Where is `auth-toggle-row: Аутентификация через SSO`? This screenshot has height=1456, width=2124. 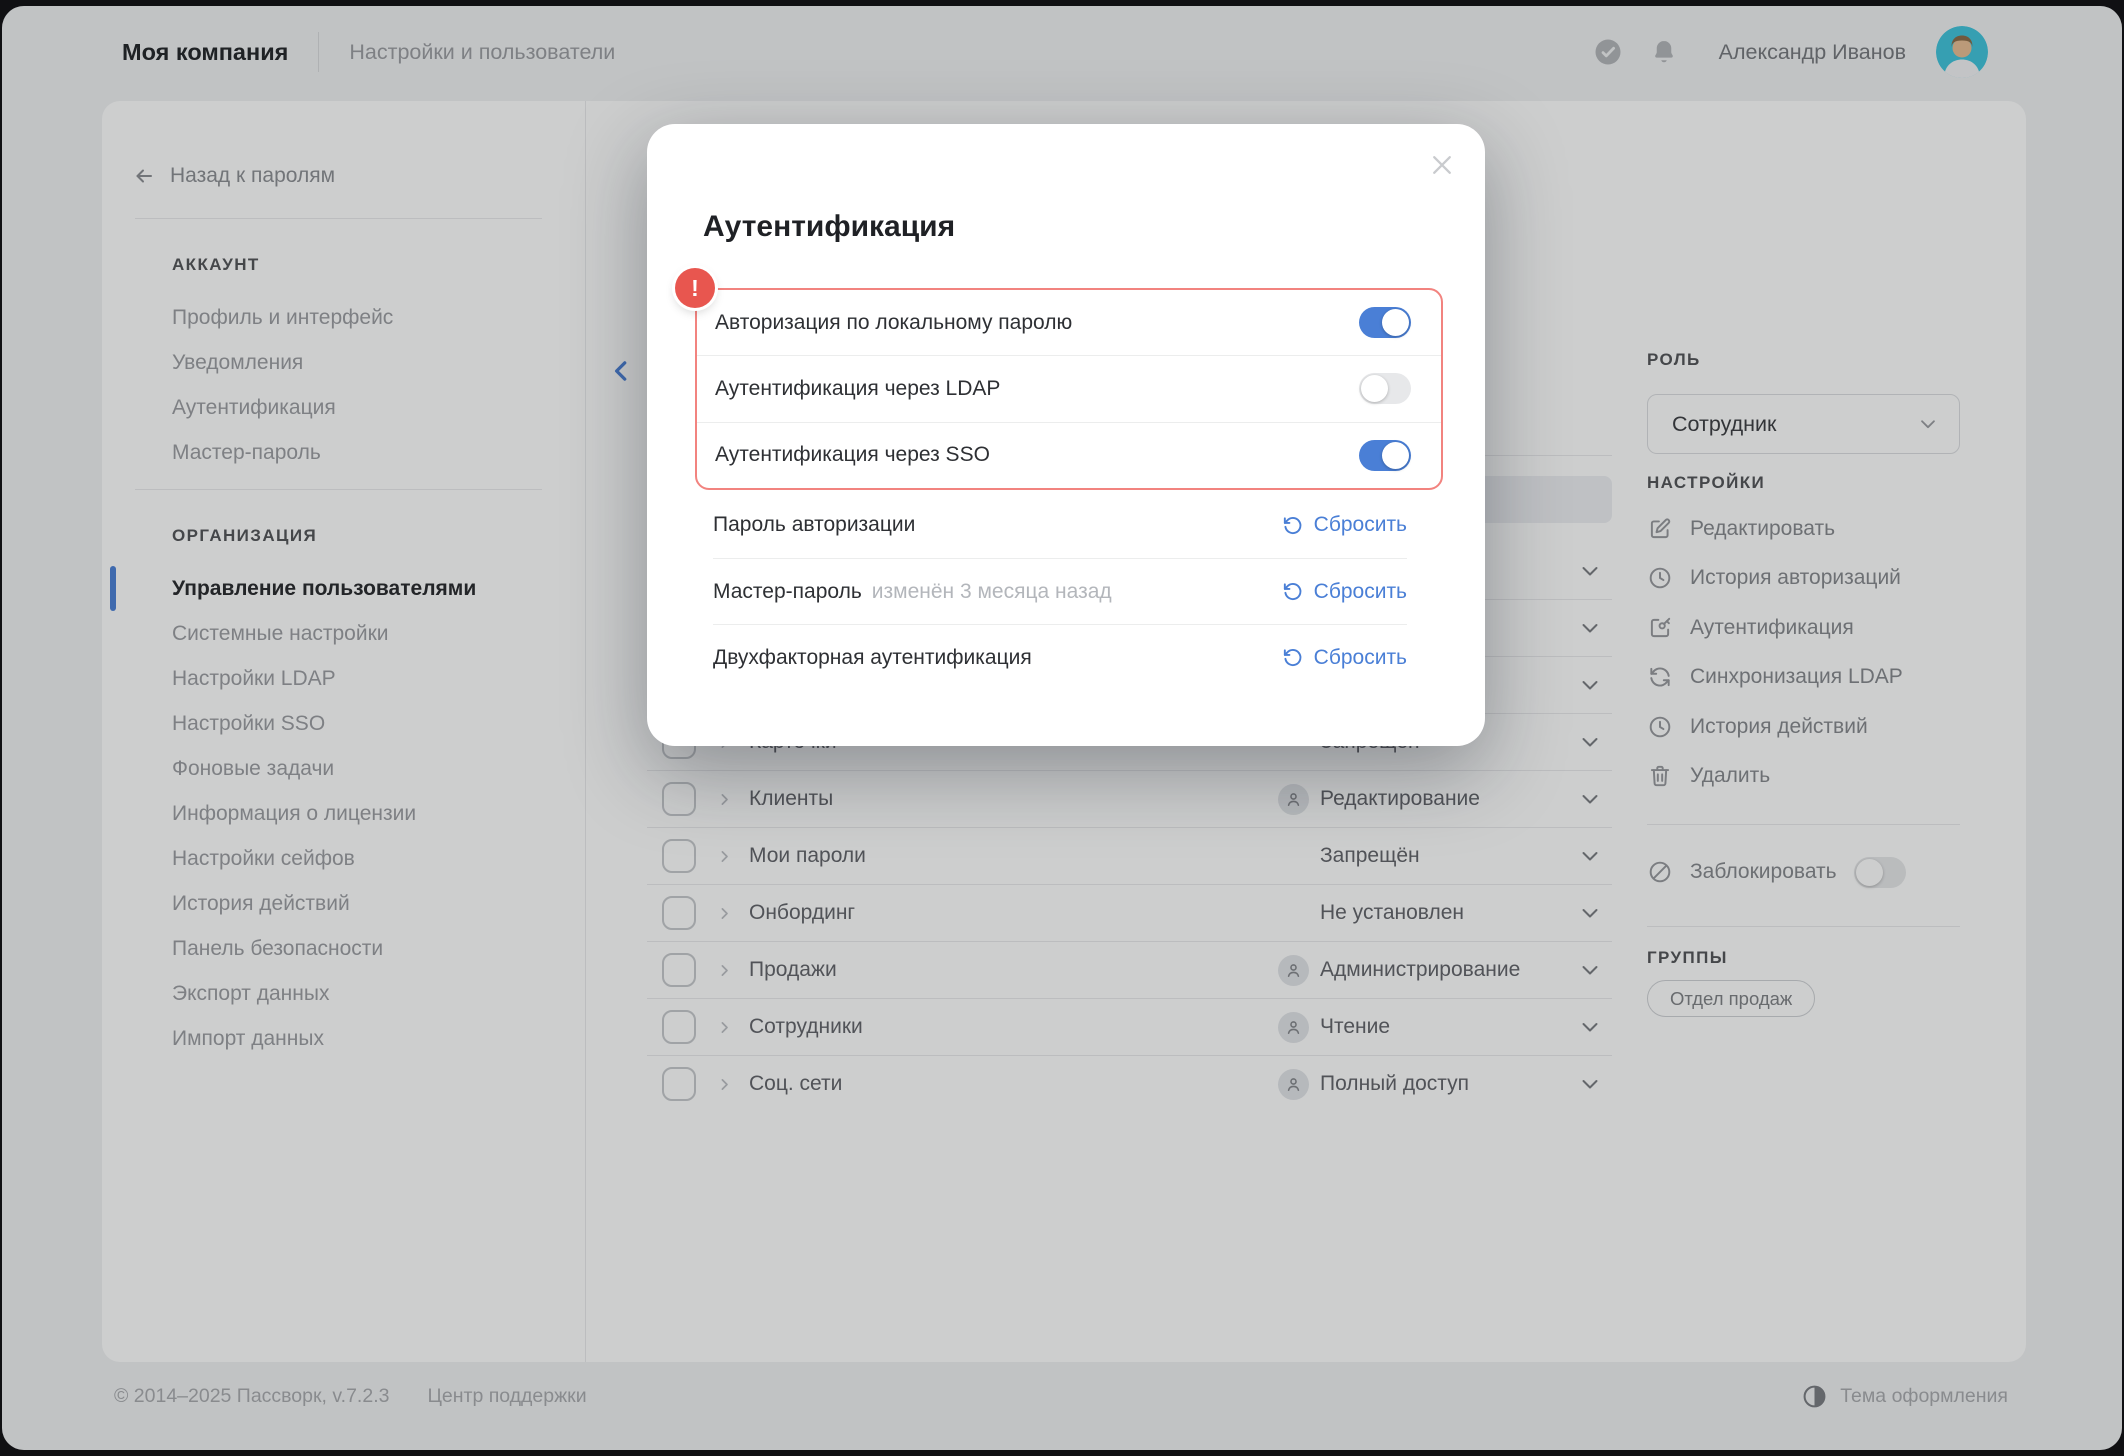 auth-toggle-row: Аутентификация через SSO is located at coordinates (1069, 454).